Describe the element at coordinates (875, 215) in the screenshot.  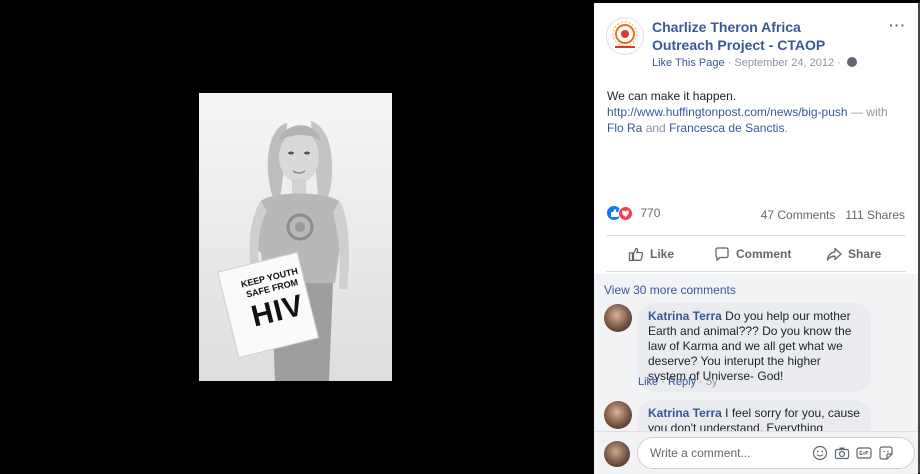
I see `shares-count: 111 Shares` at that location.